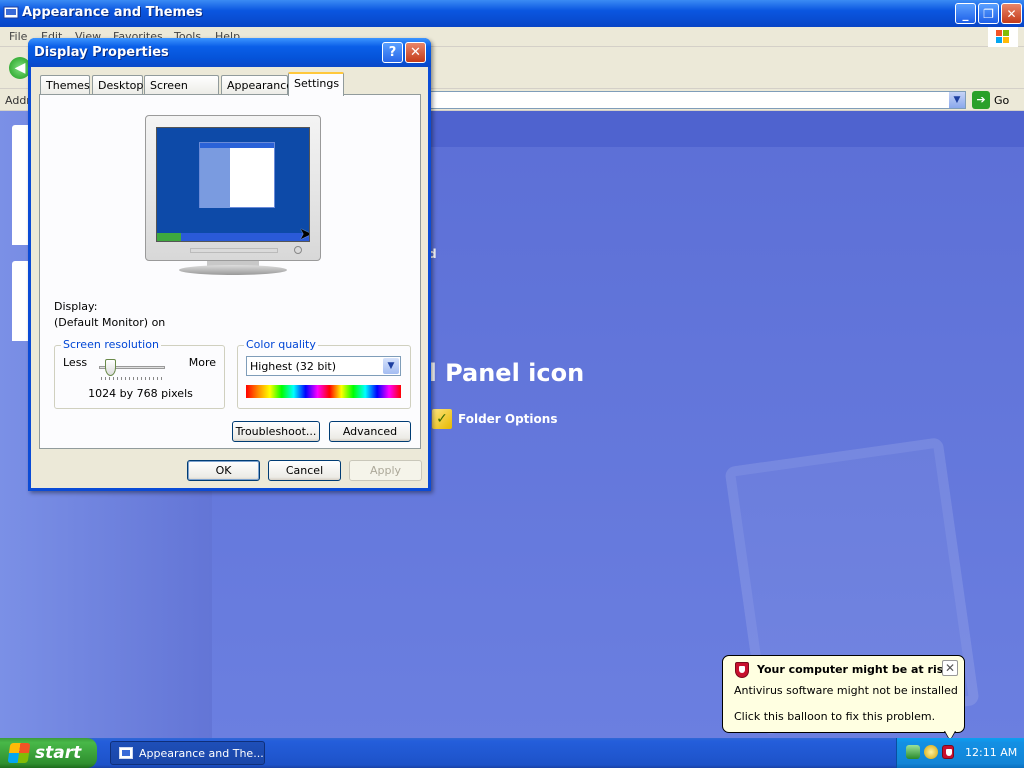 The image size is (1024, 768). I want to click on security-shield-icon, so click(742, 670).